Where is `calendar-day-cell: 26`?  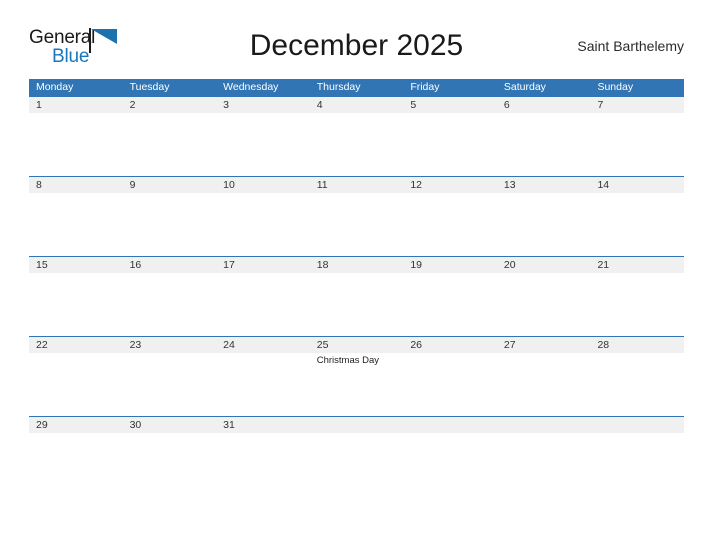 calendar-day-cell: 26 is located at coordinates (450, 376).